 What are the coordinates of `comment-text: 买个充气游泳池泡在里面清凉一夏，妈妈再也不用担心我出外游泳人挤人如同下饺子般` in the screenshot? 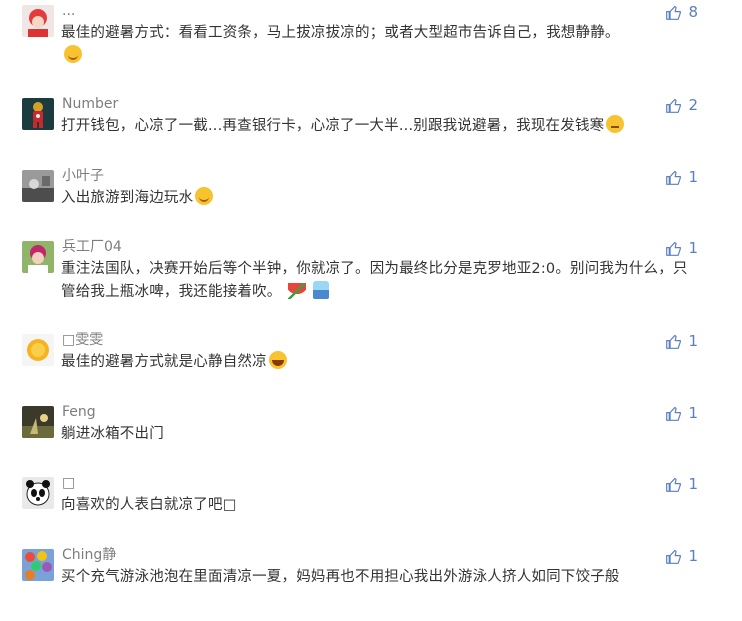 It's located at (340, 577).